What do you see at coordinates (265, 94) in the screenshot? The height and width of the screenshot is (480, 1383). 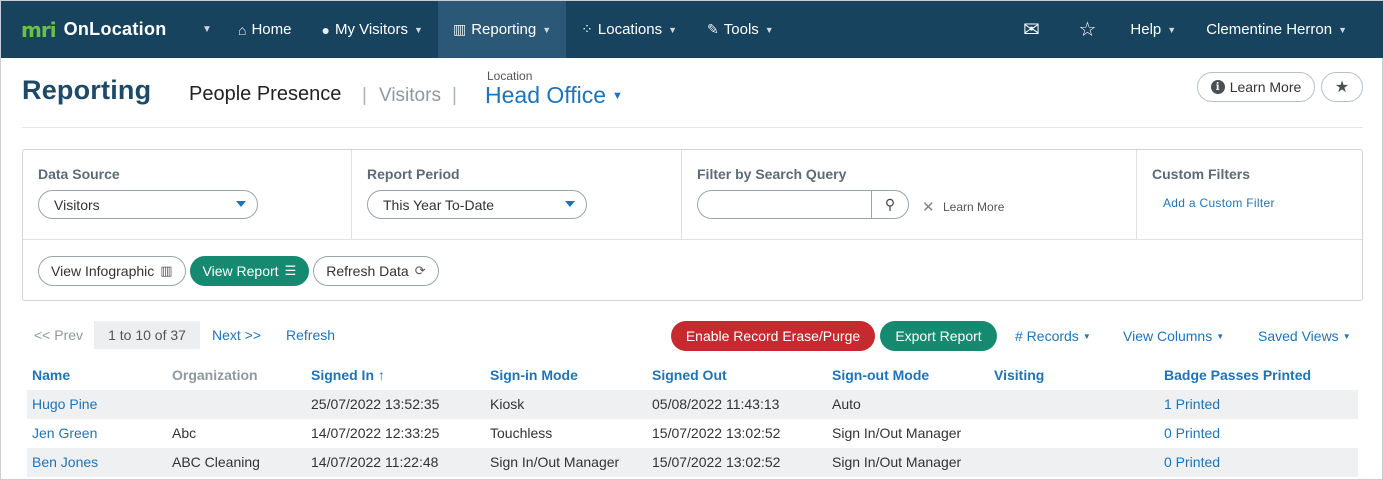 I see `tab-people-presence: People Presence` at bounding box center [265, 94].